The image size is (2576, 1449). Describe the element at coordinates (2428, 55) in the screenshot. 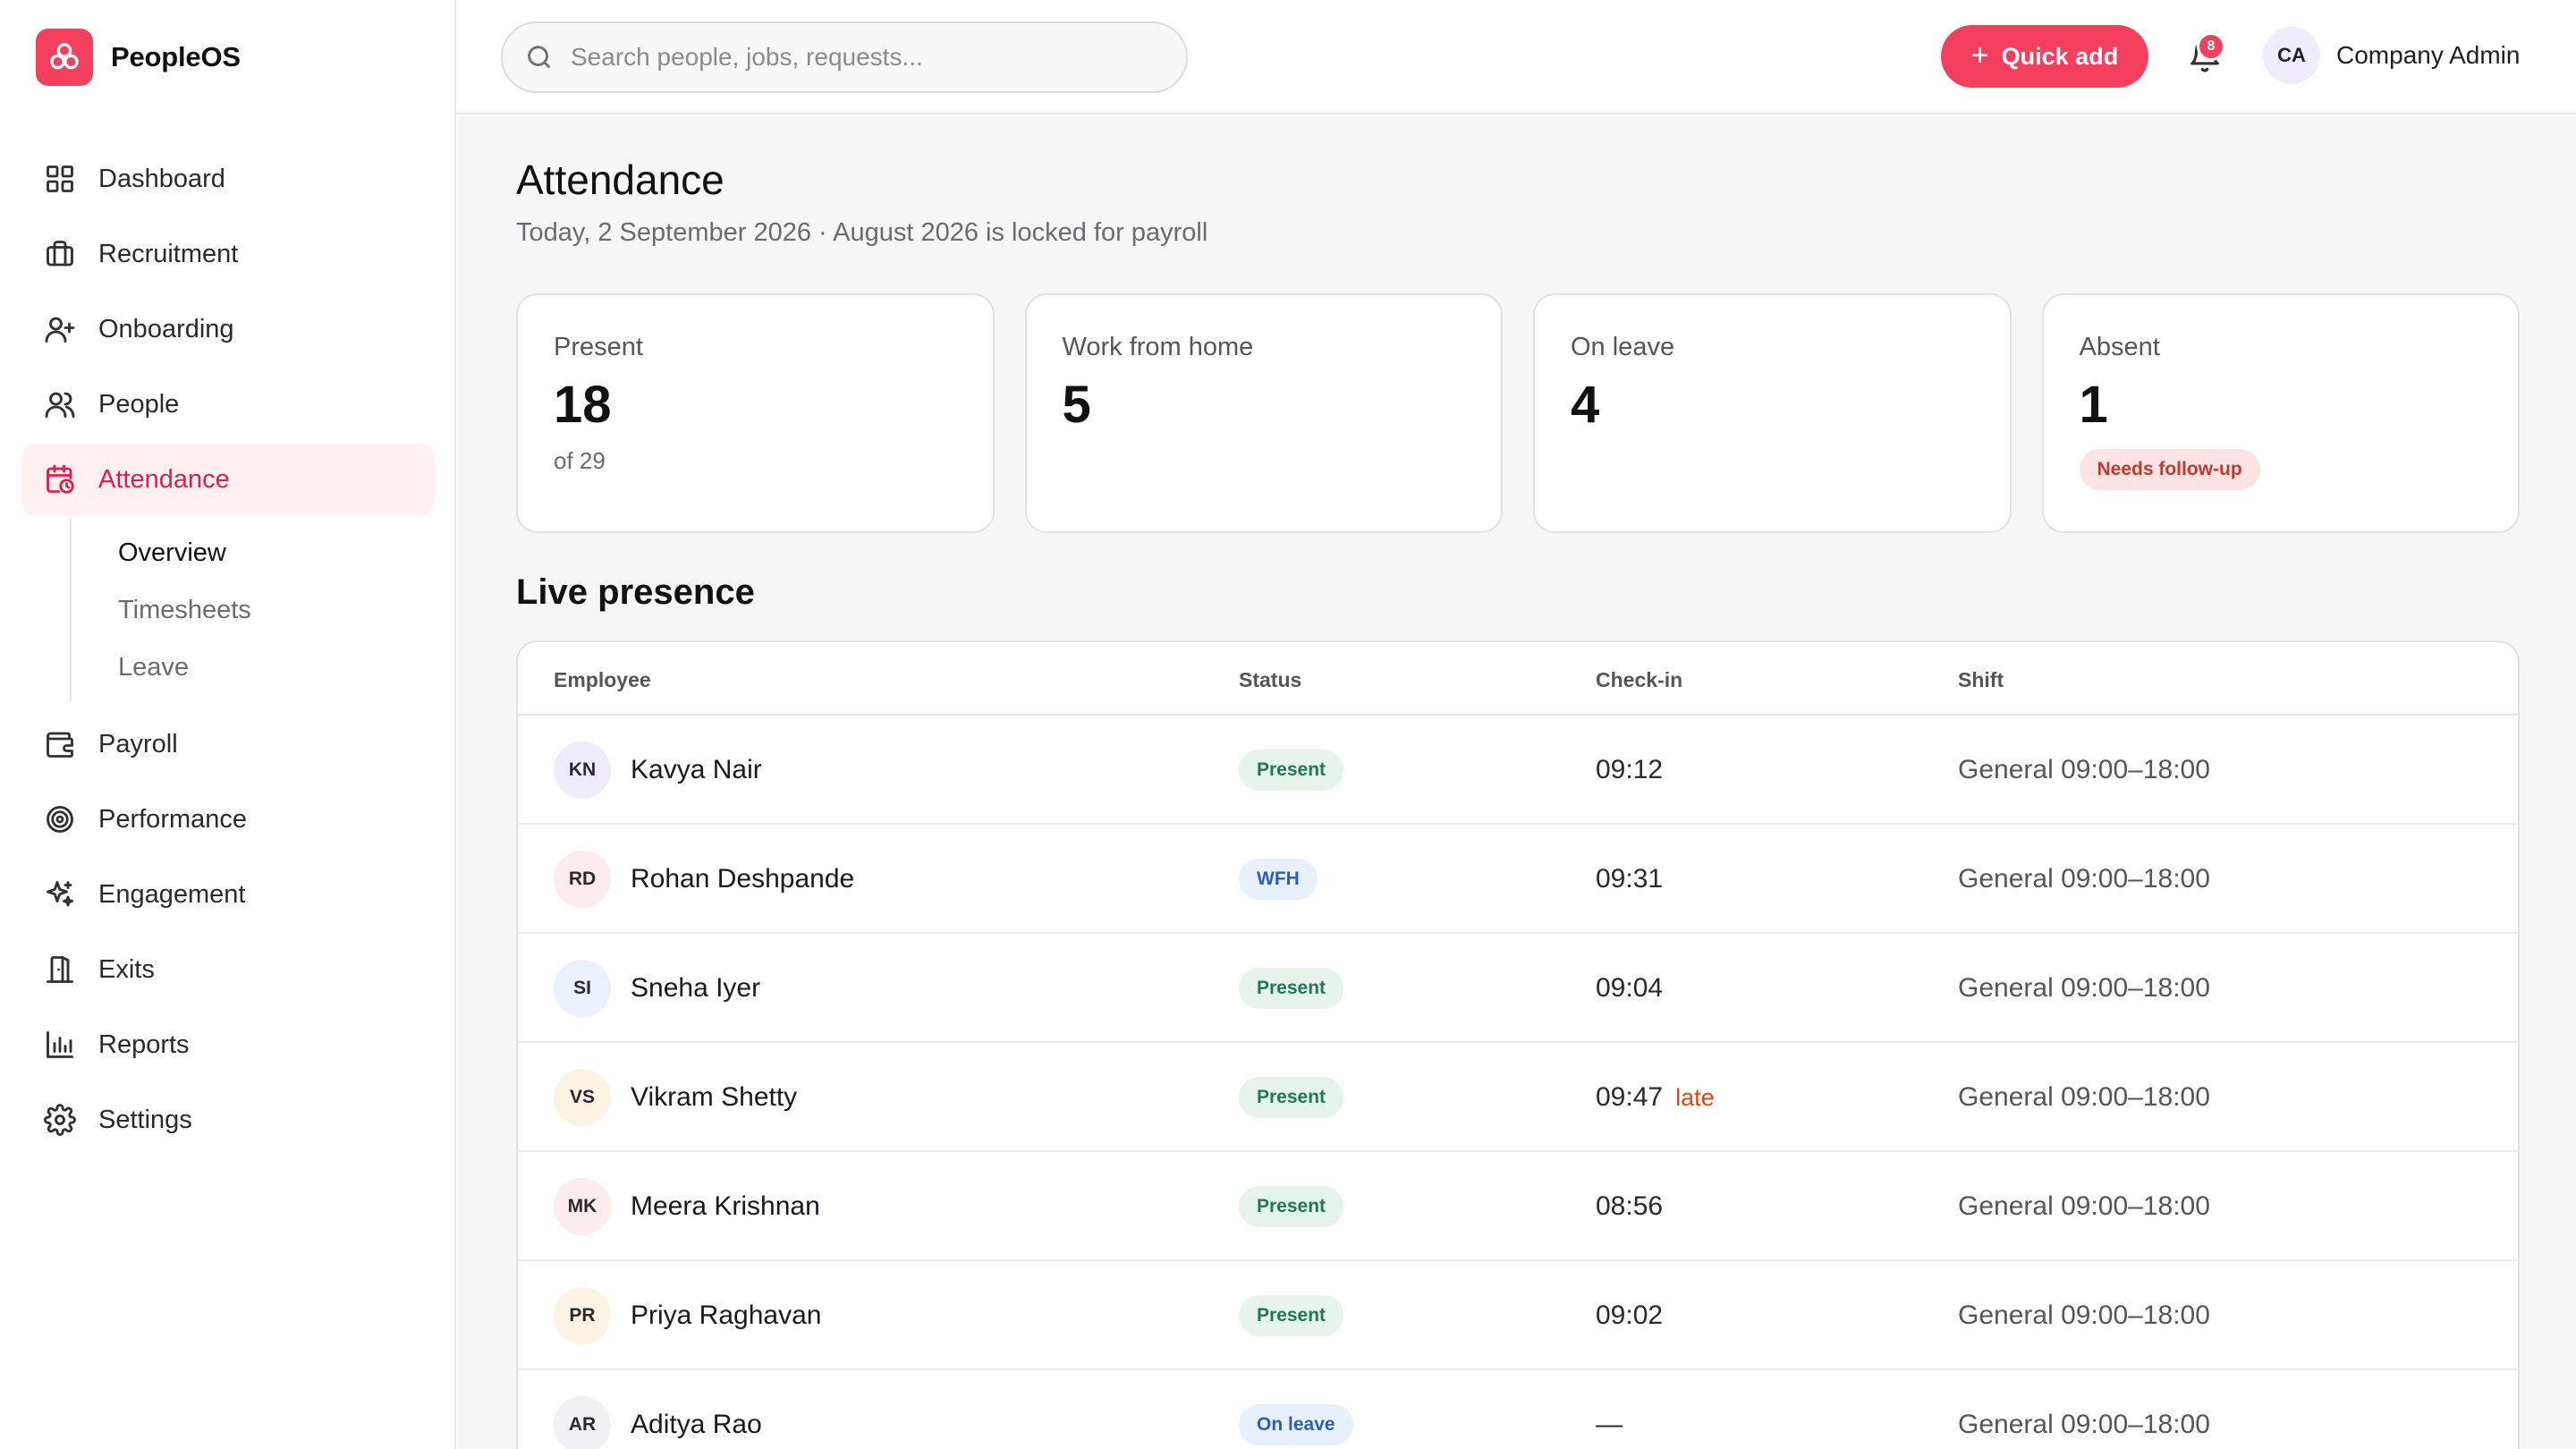

I see `user-name: Company Admin` at that location.